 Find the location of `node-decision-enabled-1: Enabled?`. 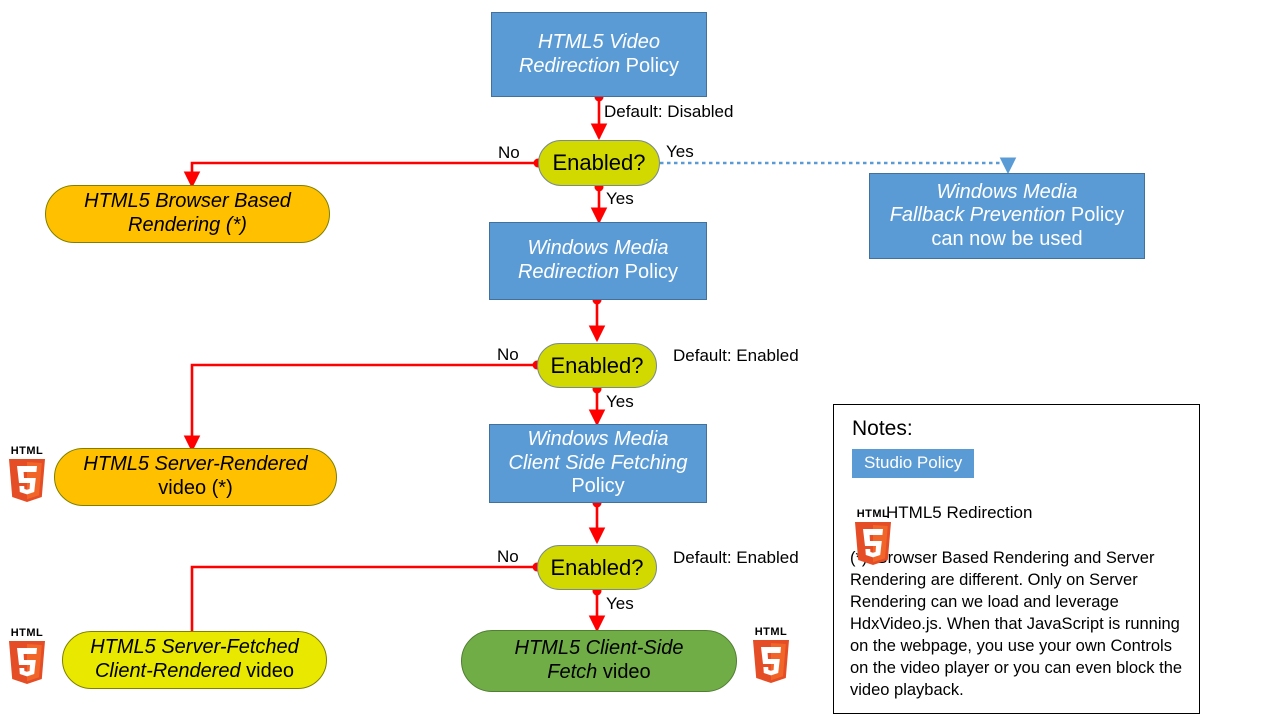

node-decision-enabled-1: Enabled? is located at coordinates (599, 163).